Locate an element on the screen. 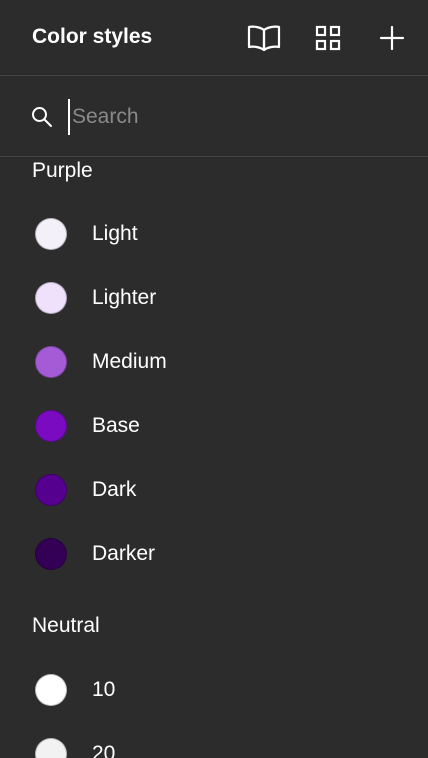 The height and width of the screenshot is (758, 428). style-item-purple-dark: Dark is located at coordinates (214, 490).